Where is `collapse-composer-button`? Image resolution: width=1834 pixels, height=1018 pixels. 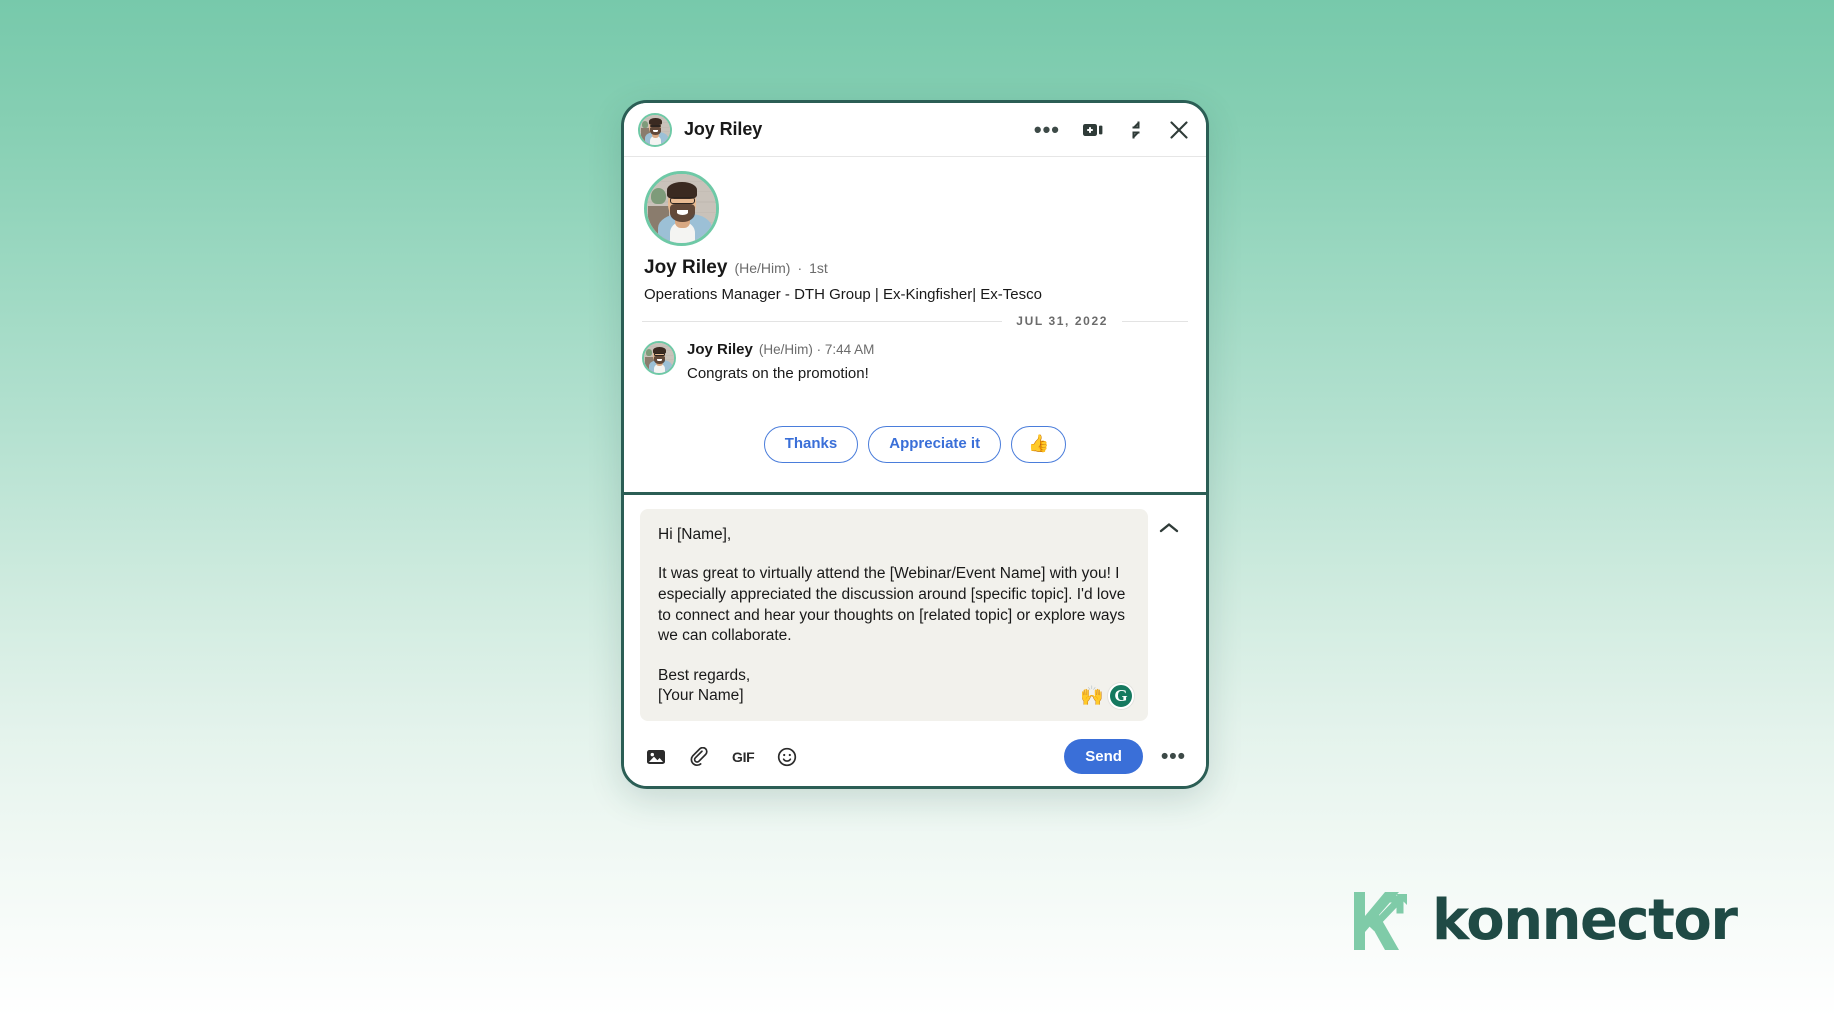
collapse-composer-button is located at coordinates (1169, 522).